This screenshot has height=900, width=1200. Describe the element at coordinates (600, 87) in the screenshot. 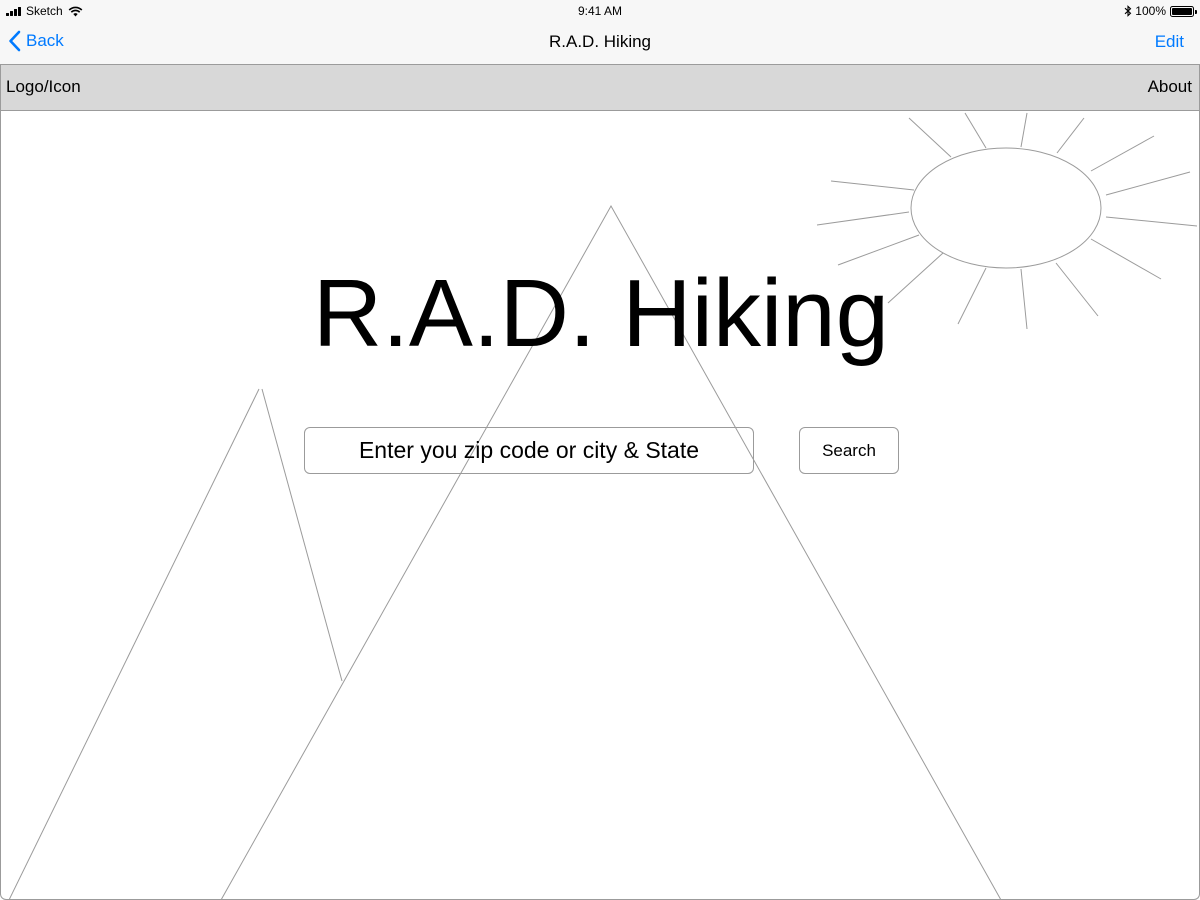

I see `app-header: Logo/Icon About` at that location.